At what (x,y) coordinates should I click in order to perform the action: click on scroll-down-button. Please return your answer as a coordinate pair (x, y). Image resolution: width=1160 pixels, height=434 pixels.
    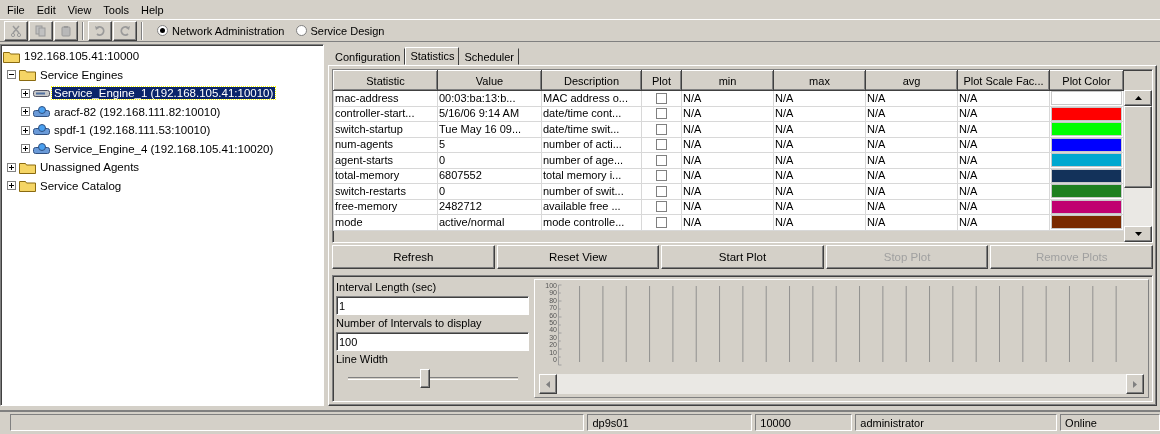
    Looking at the image, I should click on (1138, 234).